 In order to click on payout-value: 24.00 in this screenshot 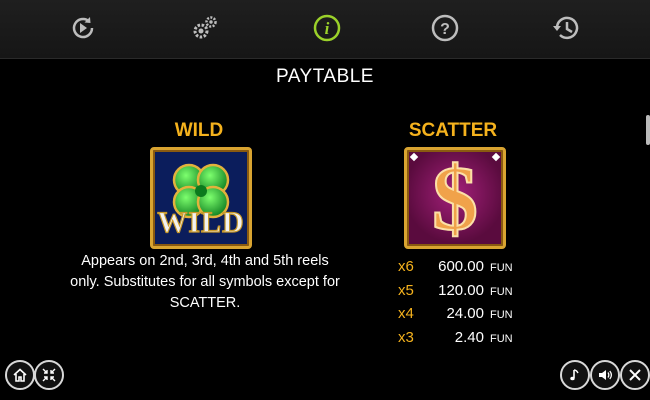, I will do `click(465, 313)`.